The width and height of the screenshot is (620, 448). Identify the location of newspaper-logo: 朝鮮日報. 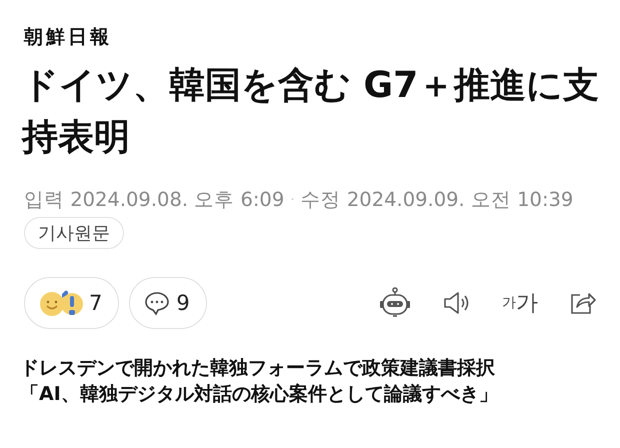
(68, 37).